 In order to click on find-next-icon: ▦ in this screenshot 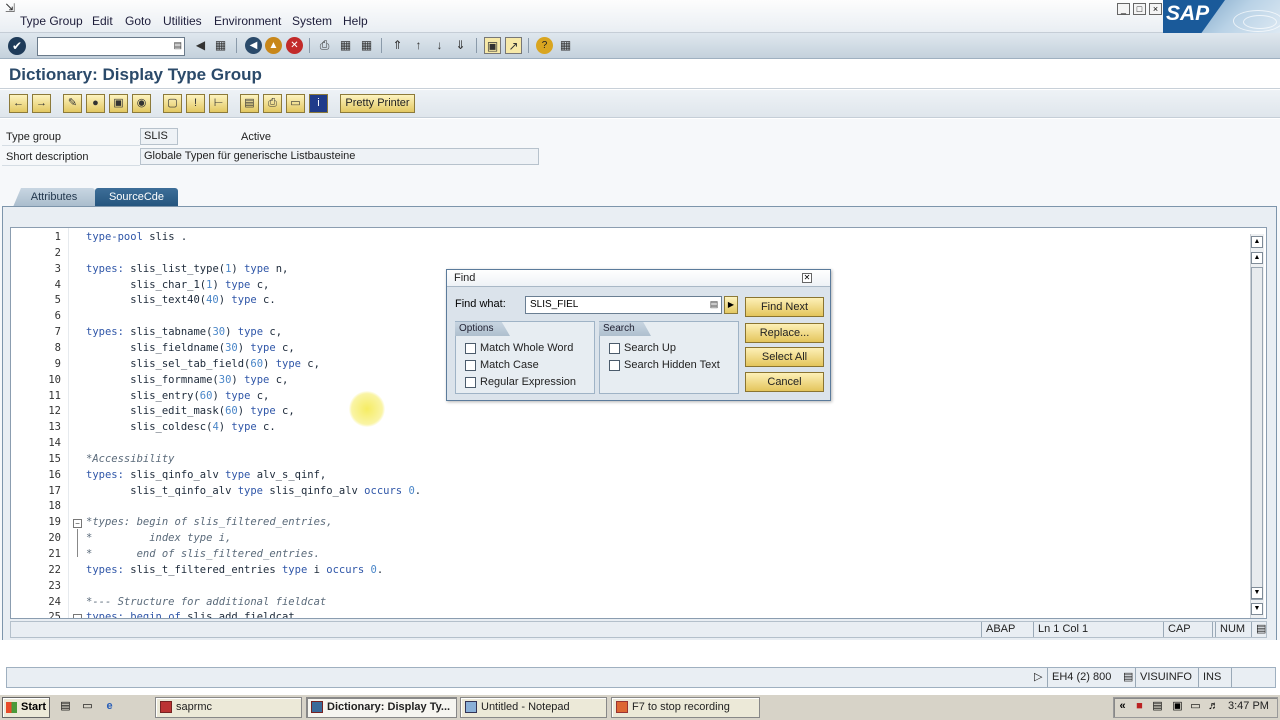, I will do `click(366, 45)`.